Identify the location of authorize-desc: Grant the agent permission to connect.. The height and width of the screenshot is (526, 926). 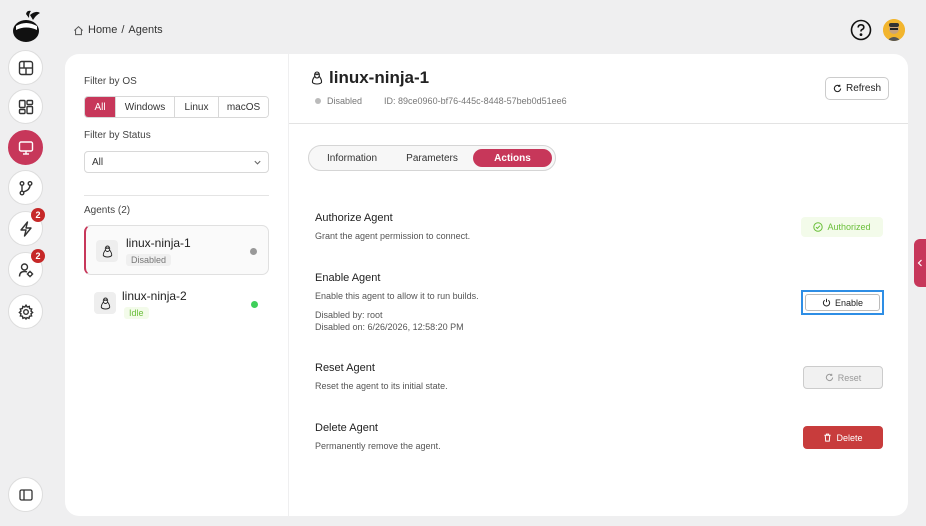
(393, 236).